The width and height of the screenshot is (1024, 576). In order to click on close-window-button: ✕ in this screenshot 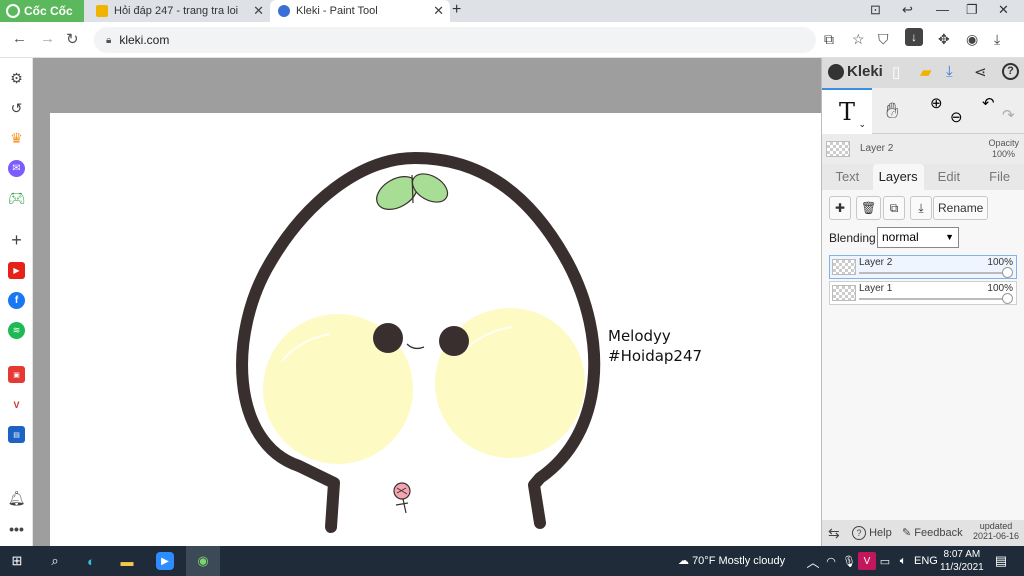, I will do `click(1003, 10)`.